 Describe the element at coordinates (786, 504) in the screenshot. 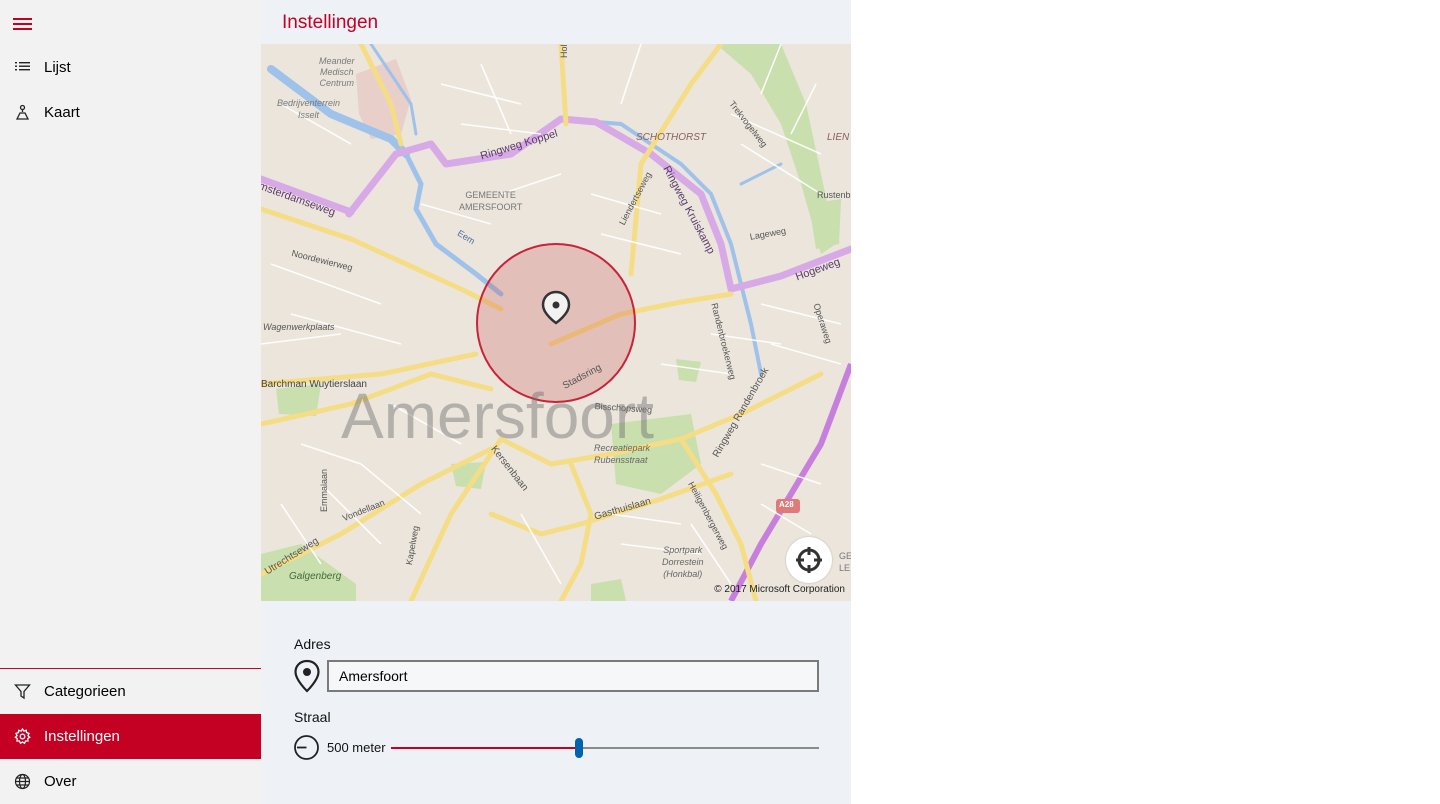

I see `highway-shield-a28: A28` at that location.